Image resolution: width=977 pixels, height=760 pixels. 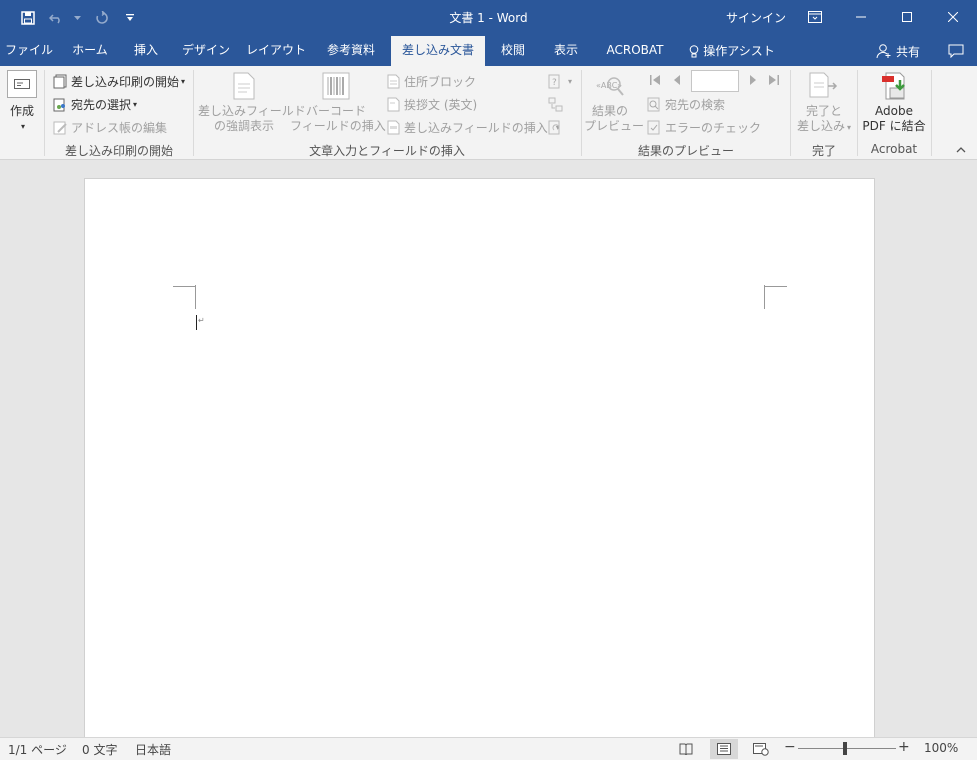 I want to click on group-separator, so click(x=931, y=113).